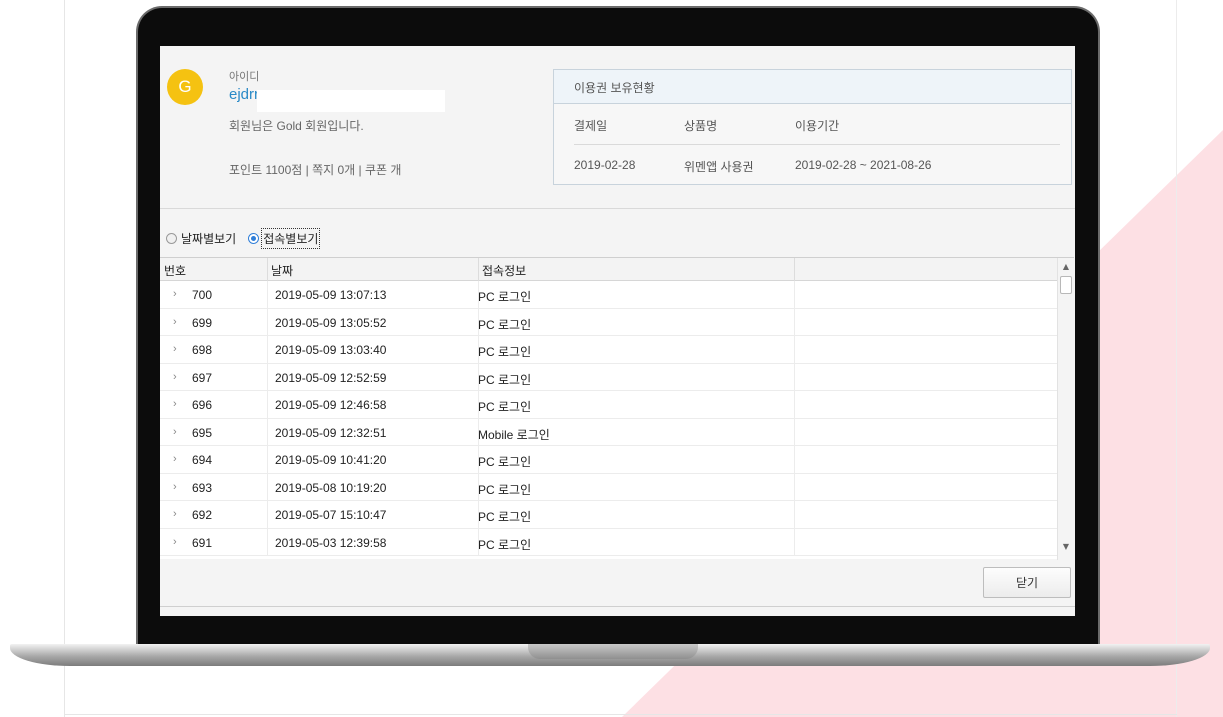 The height and width of the screenshot is (717, 1223). Describe the element at coordinates (617, 542) in the screenshot. I see `table-row: › 691 2019-05-03 12:39:58 PC 로그인` at that location.